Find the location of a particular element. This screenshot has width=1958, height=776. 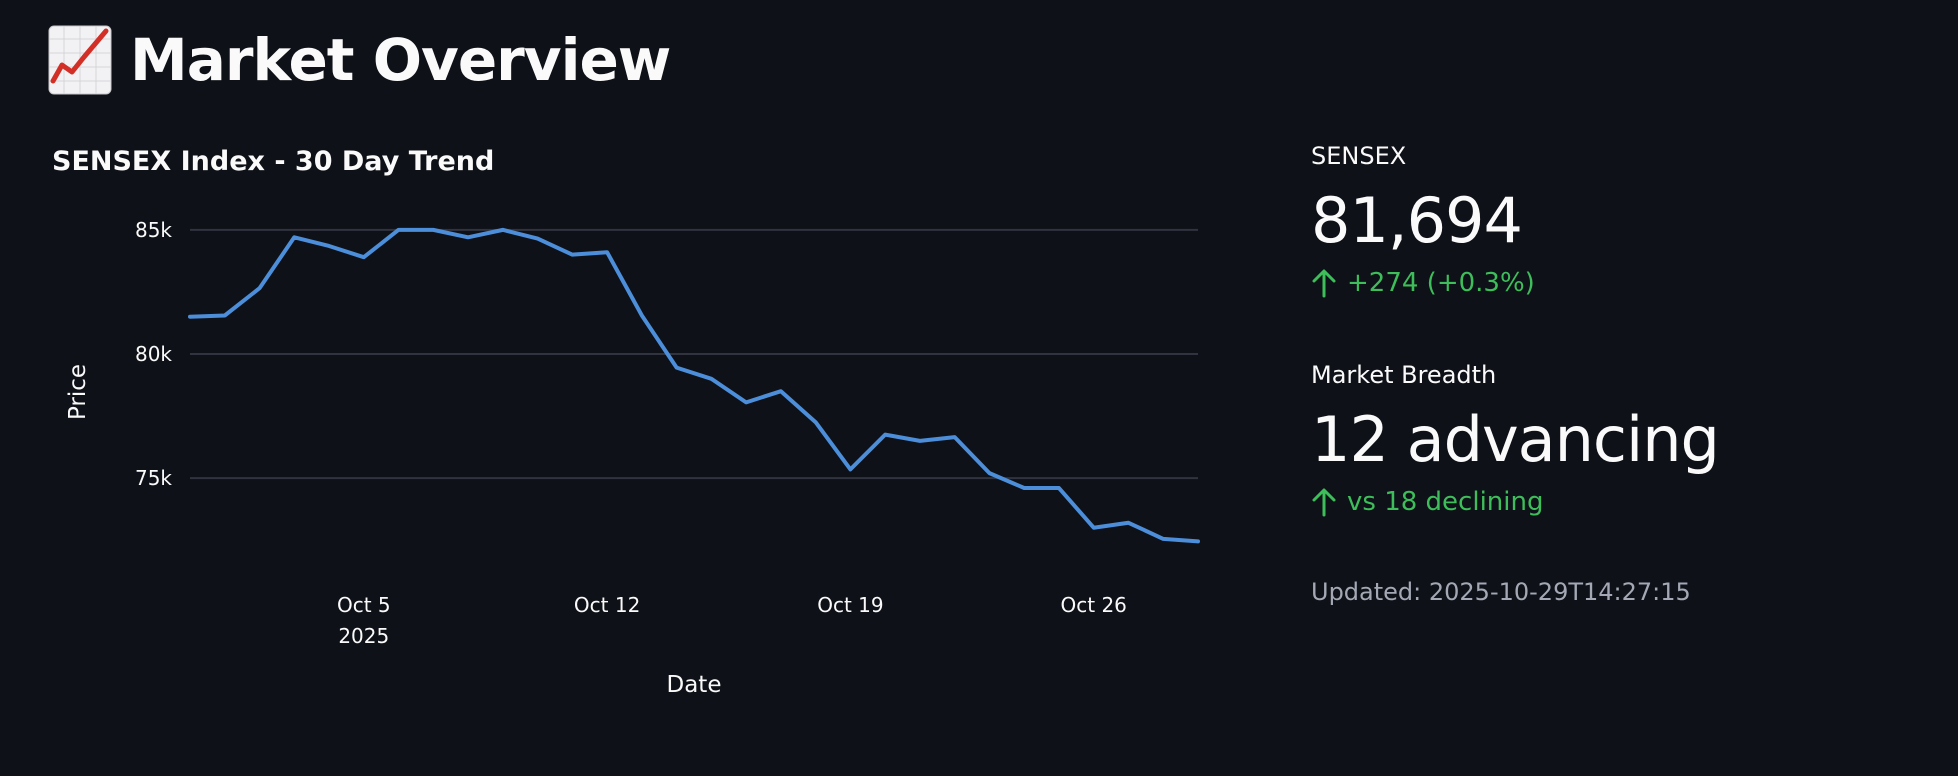

updated-timestamp: Updated: 2025-10-29T14:27:15 is located at coordinates (1501, 592).